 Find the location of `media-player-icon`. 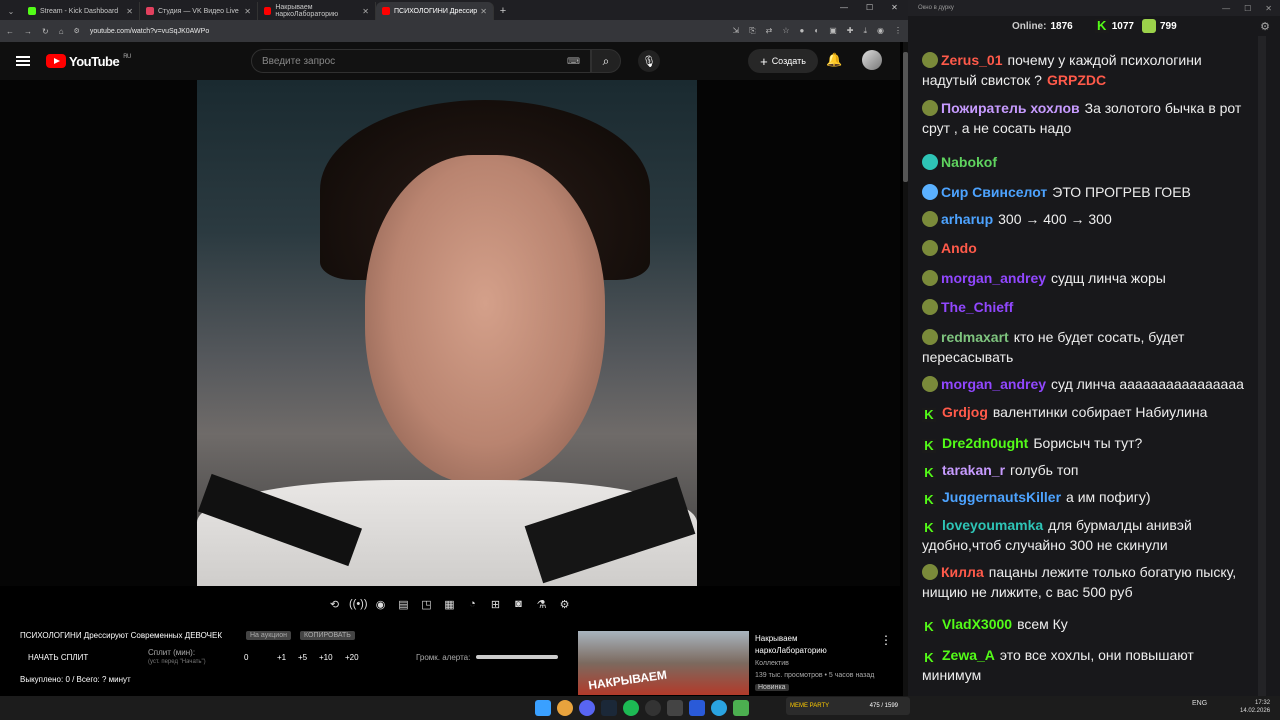

media-player-icon is located at coordinates (697, 708).